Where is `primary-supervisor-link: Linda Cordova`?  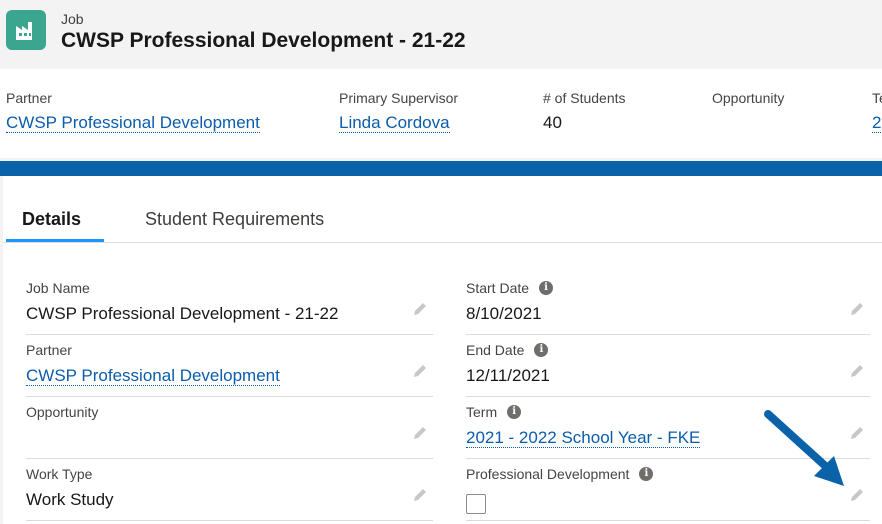 primary-supervisor-link: Linda Cordova is located at coordinates (394, 123).